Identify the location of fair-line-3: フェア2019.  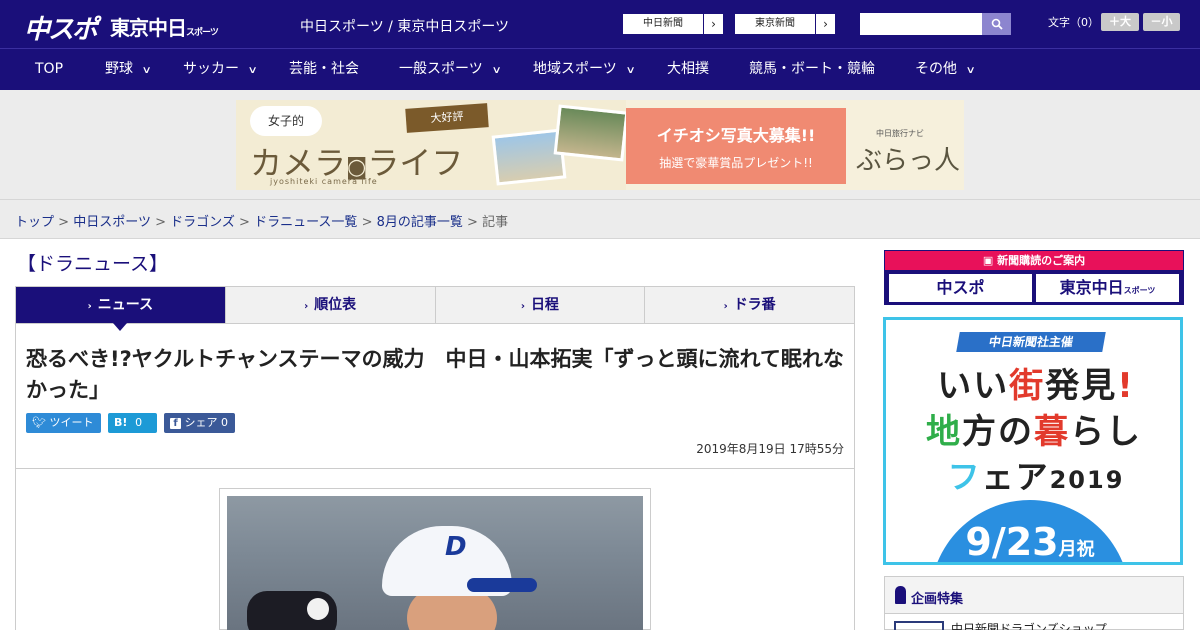
(1036, 475).